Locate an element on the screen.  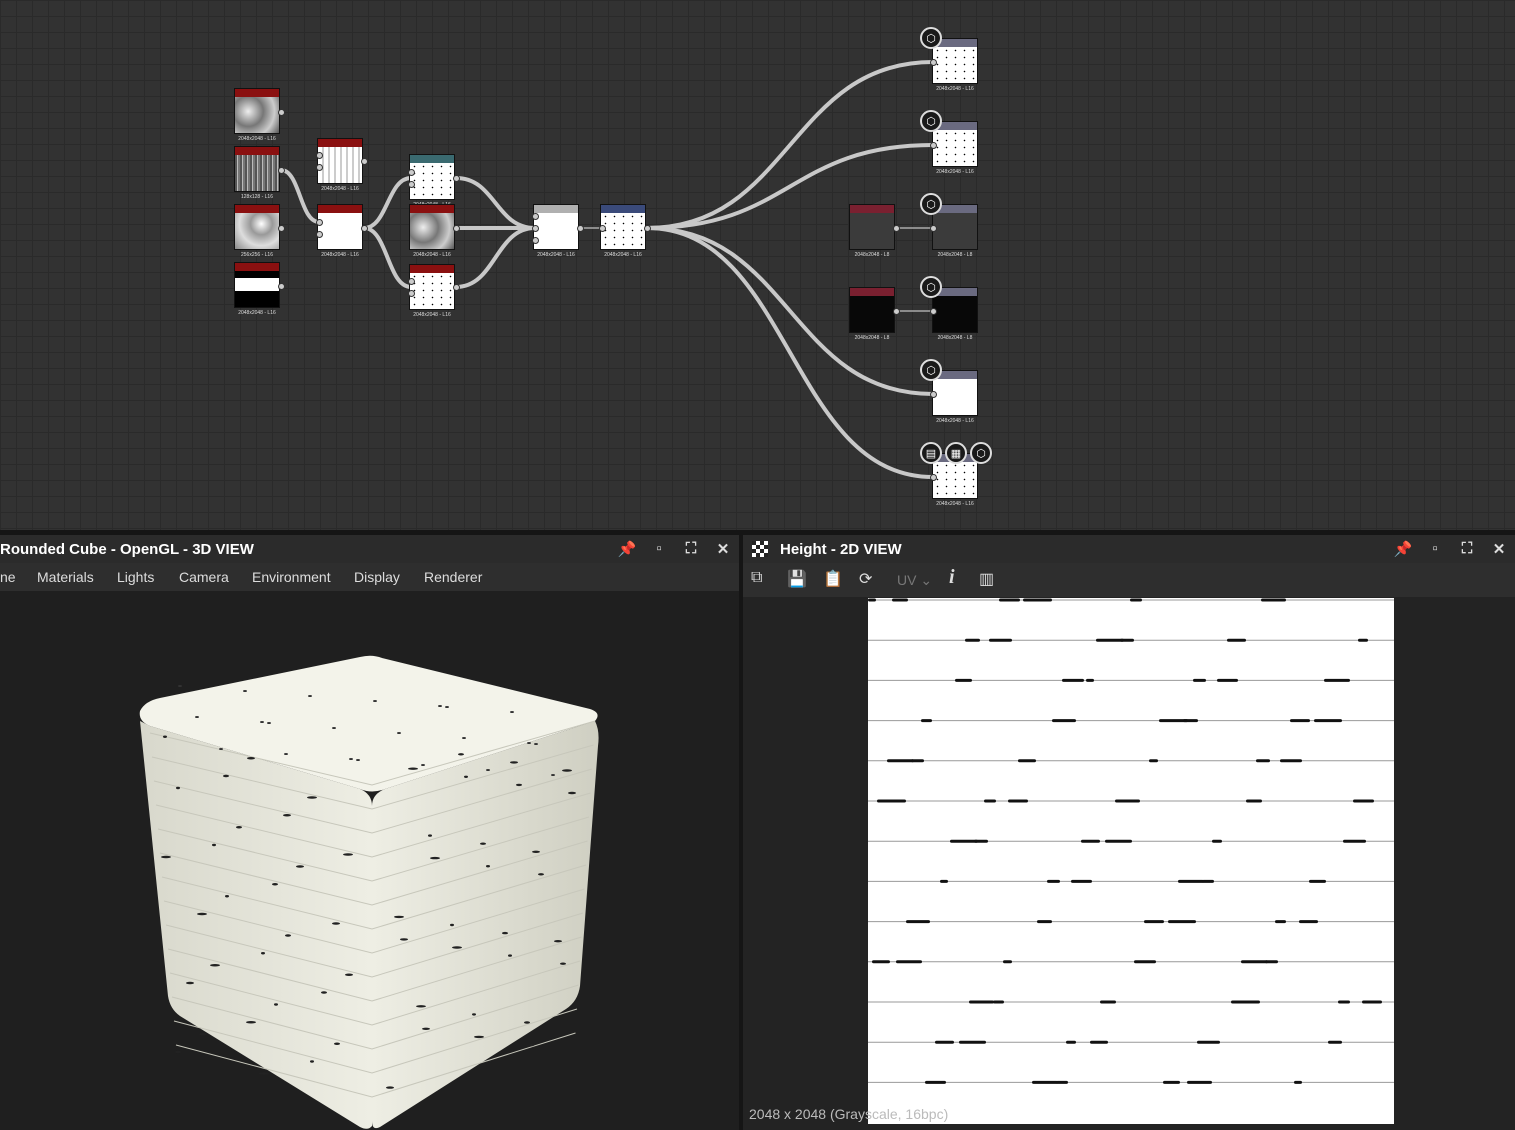
refresh-view-icon: ⟳ is located at coordinates (865, 579).